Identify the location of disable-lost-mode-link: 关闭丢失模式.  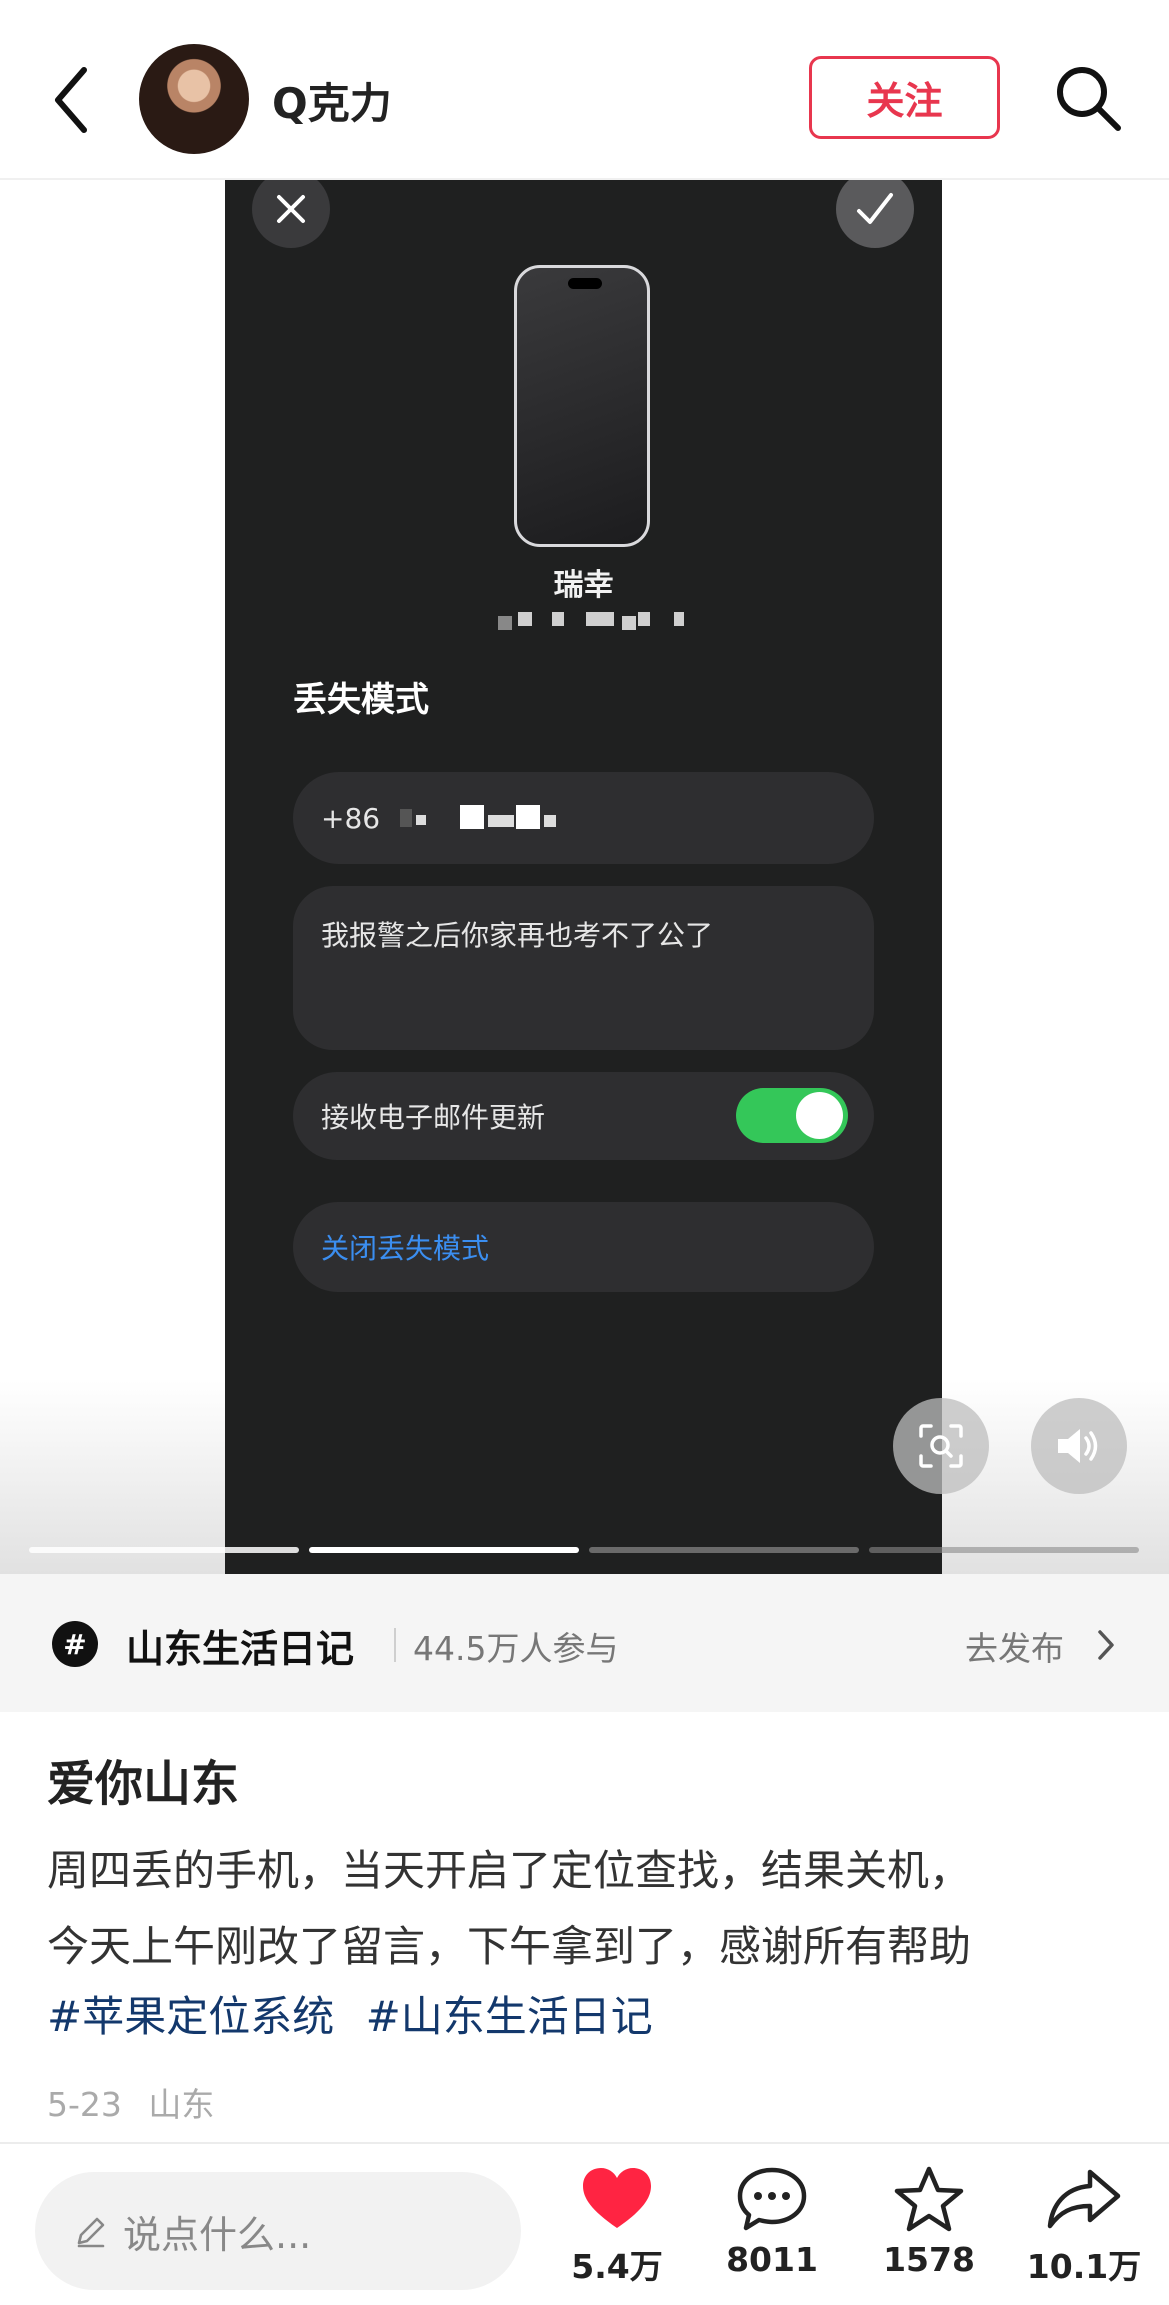
(405, 1248).